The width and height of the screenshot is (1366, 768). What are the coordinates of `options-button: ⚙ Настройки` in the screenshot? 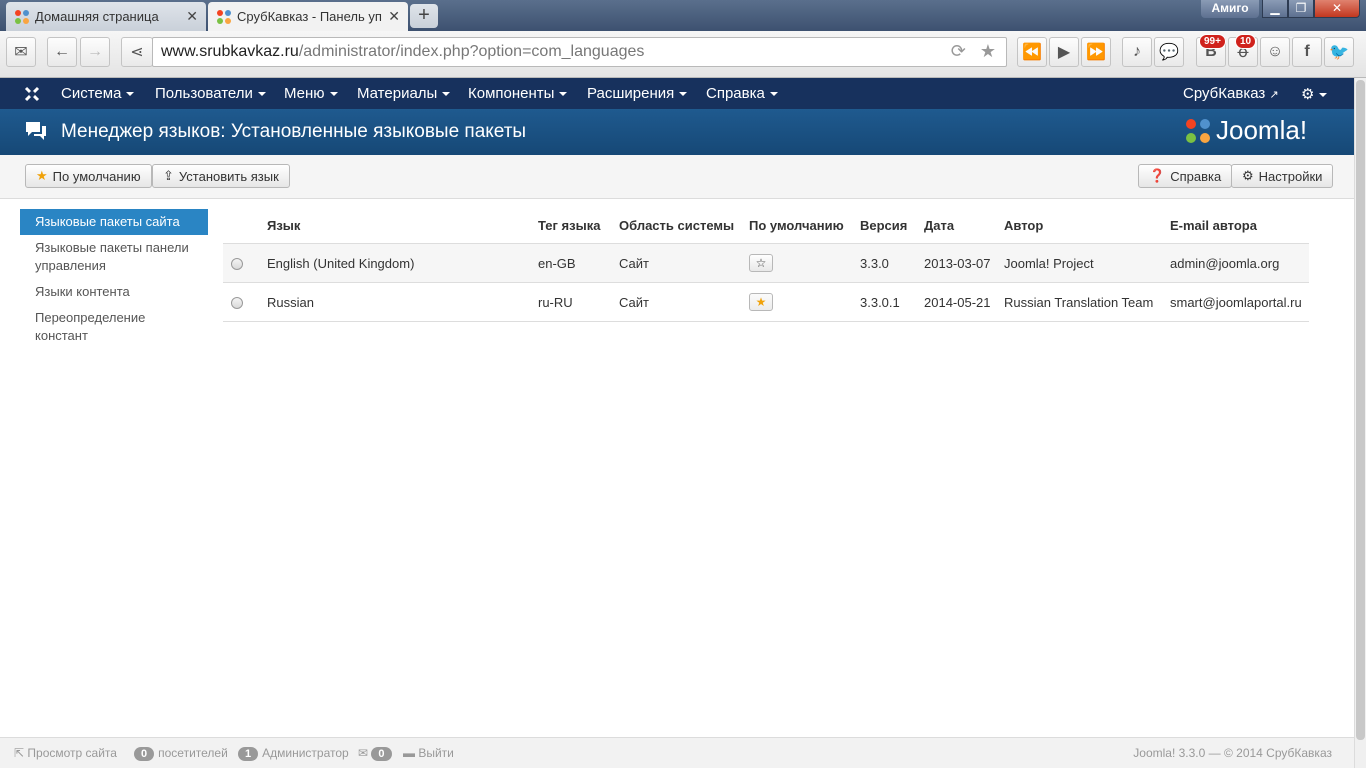 It's located at (1282, 176).